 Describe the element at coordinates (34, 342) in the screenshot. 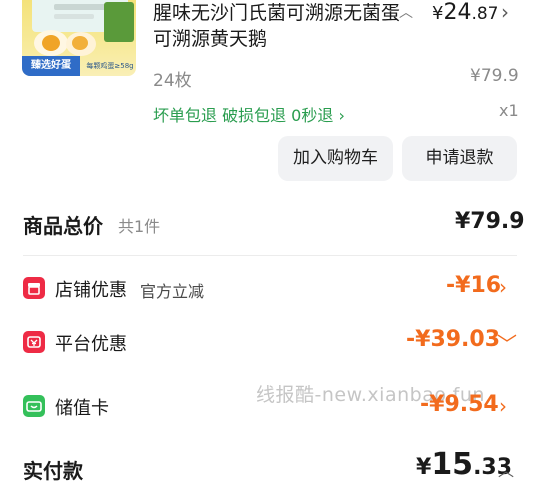

I see `coupon-icon` at that location.